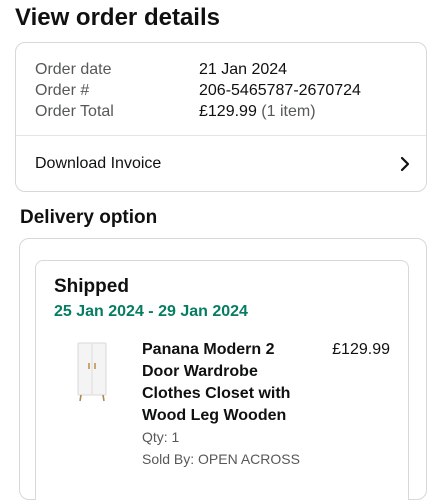 Image resolution: width=432 pixels, height=500 pixels. Describe the element at coordinates (221, 459) in the screenshot. I see `product-seller: Sold By: OPEN ACROSS` at that location.